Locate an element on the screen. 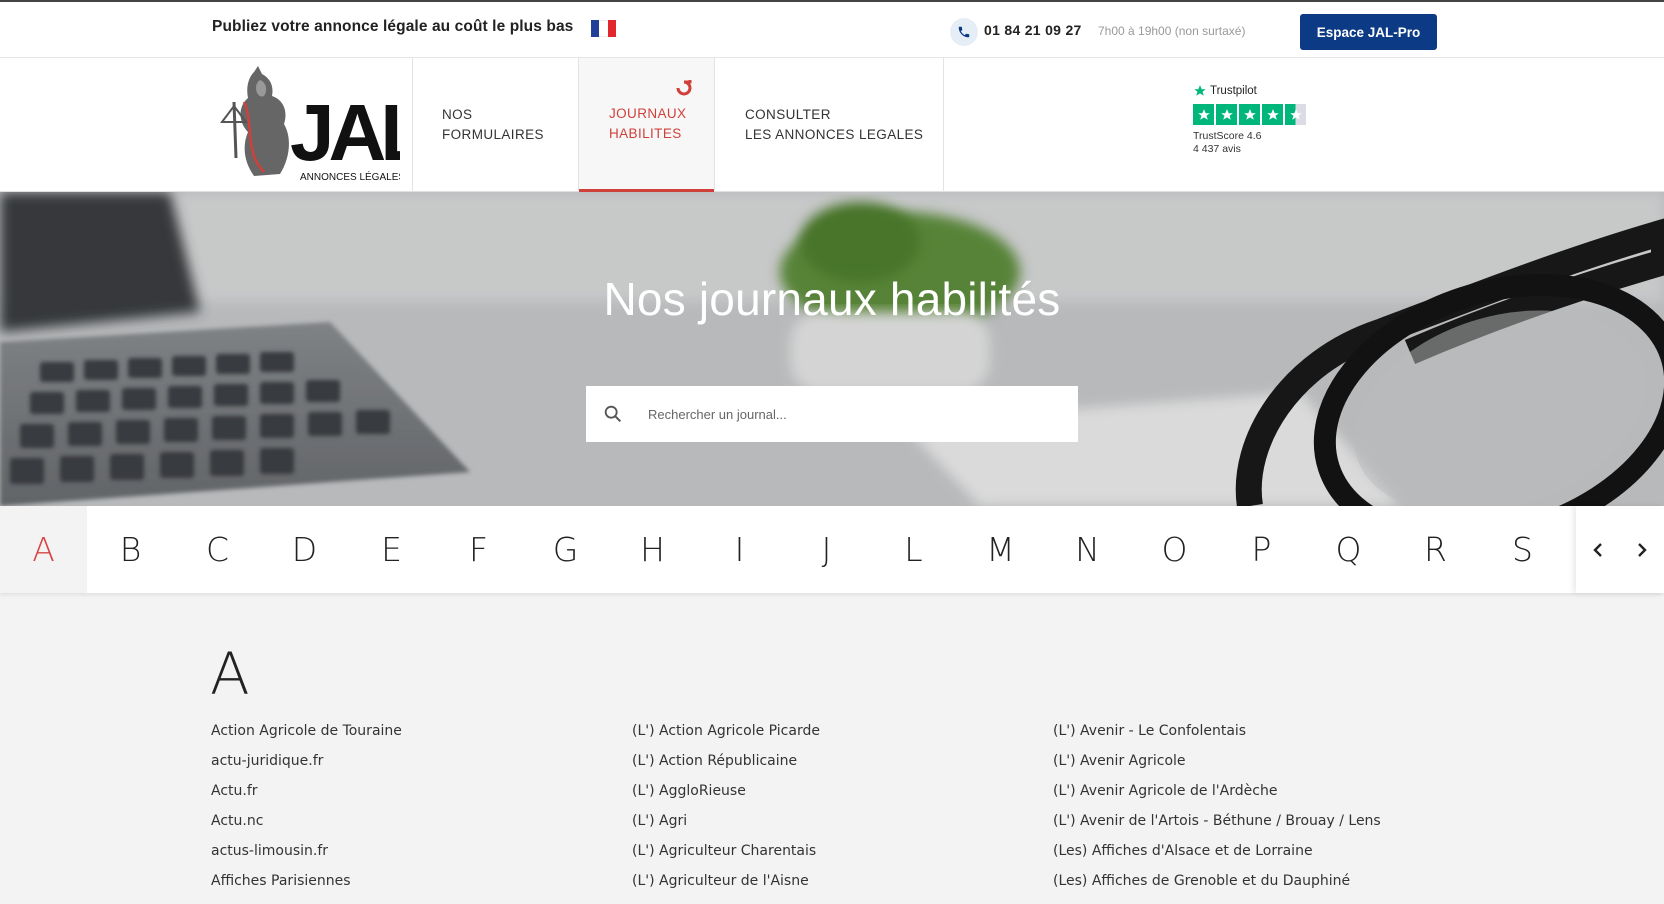 The image size is (1664, 904). nav-divider is located at coordinates (943, 125).